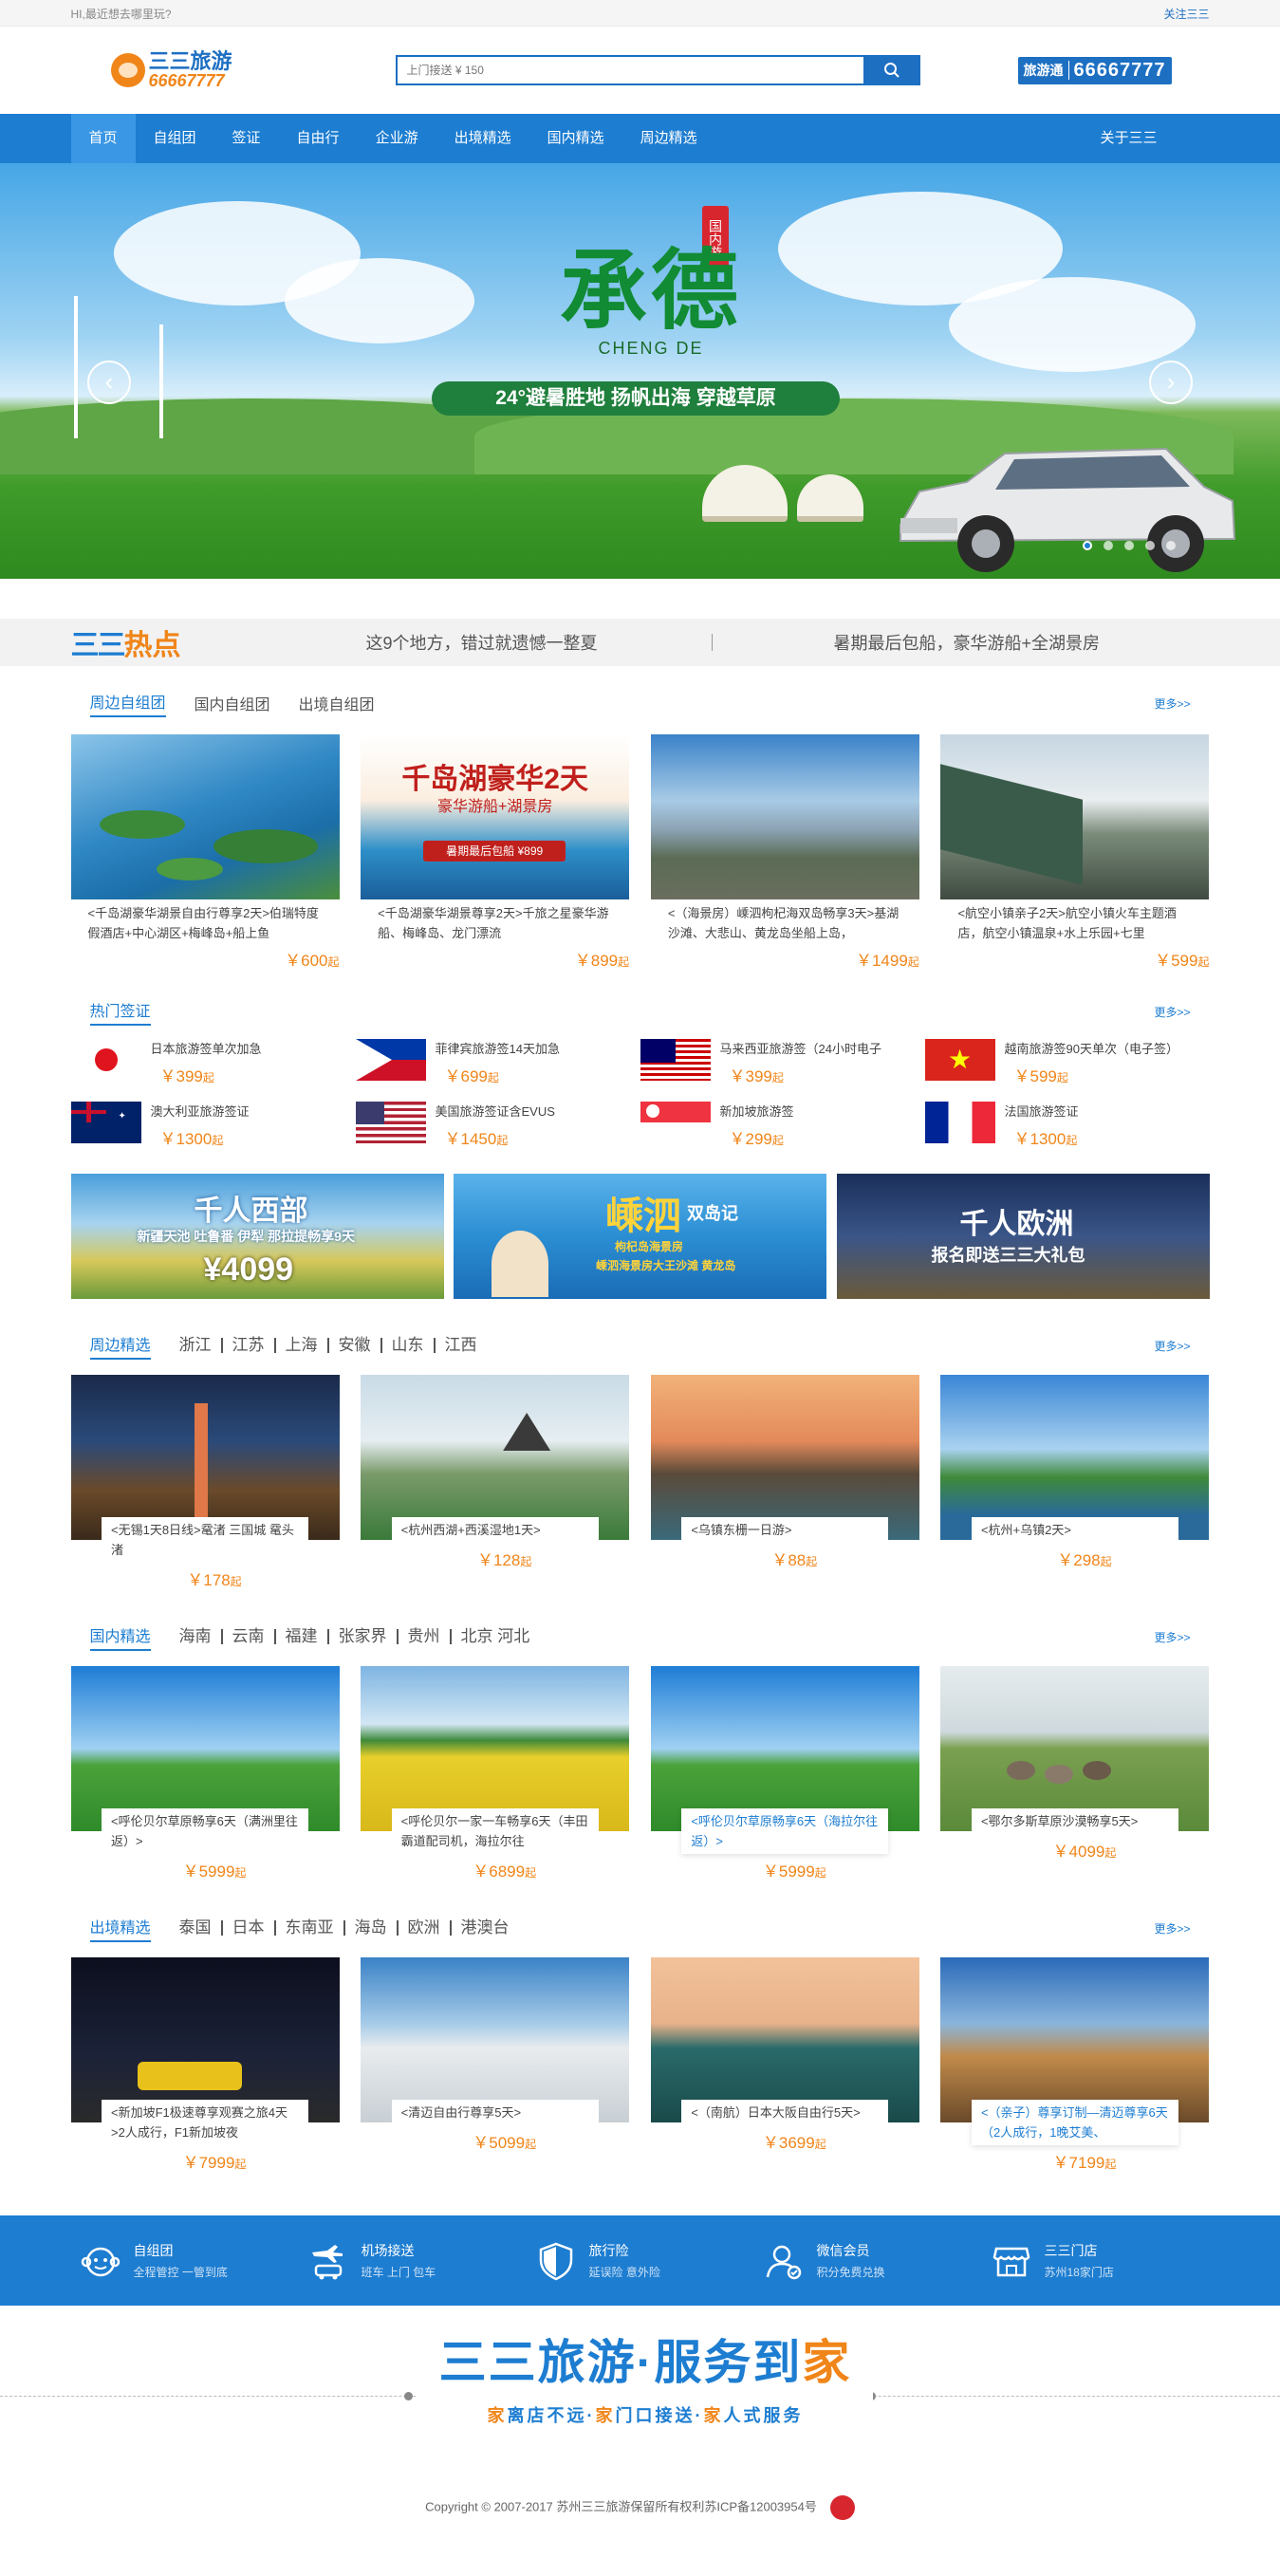 The width and height of the screenshot is (1280, 2576). What do you see at coordinates (494, 807) in the screenshot?
I see `promo-pic-sub: 豪华游船+湖景房` at bounding box center [494, 807].